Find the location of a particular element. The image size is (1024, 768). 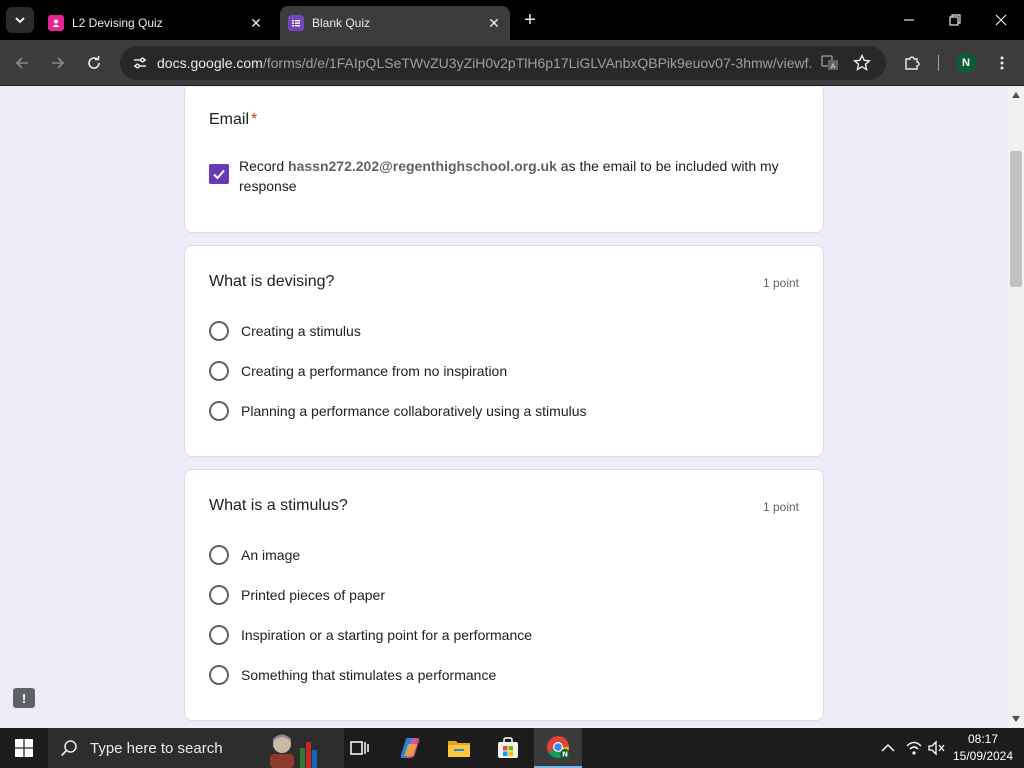

chevron-up-icon is located at coordinates (888, 747).